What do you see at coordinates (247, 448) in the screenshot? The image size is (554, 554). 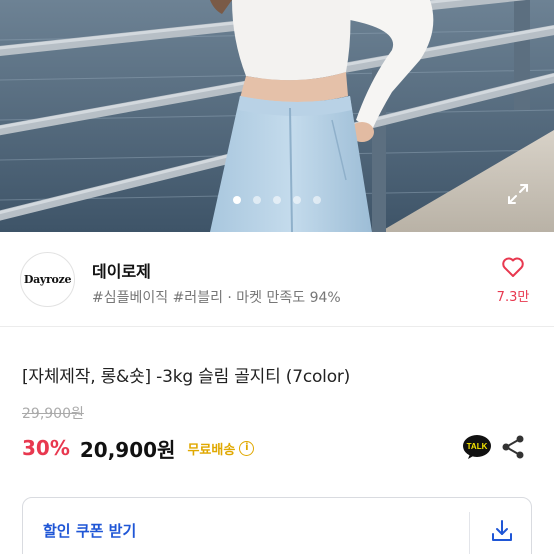 I see `info-icon: i` at bounding box center [247, 448].